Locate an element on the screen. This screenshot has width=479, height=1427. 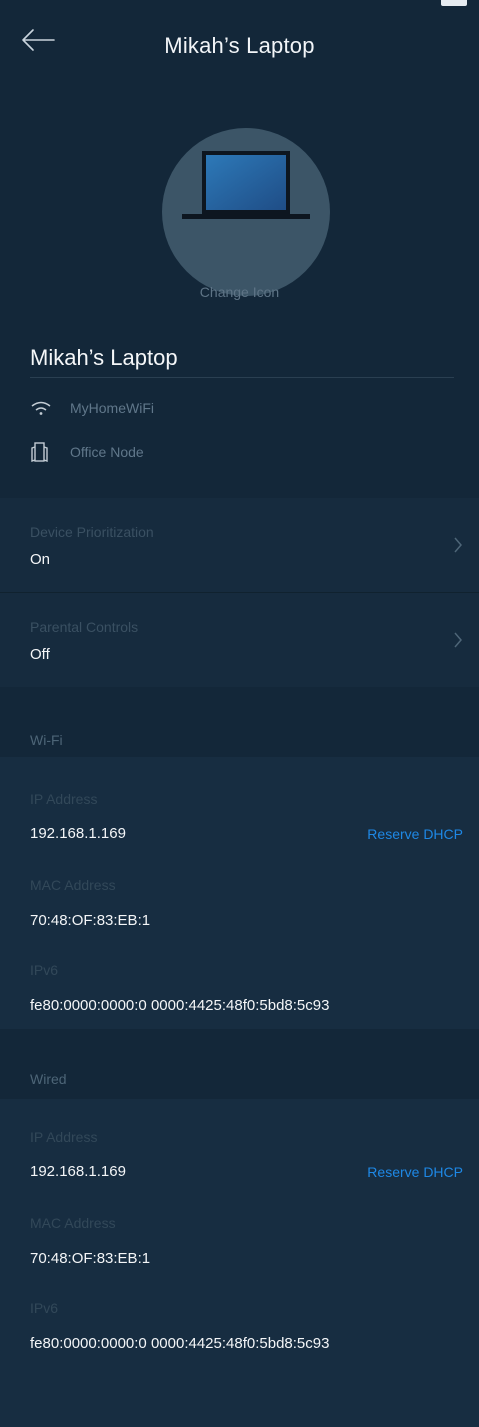
device-prioritization-value: On is located at coordinates (40, 559).